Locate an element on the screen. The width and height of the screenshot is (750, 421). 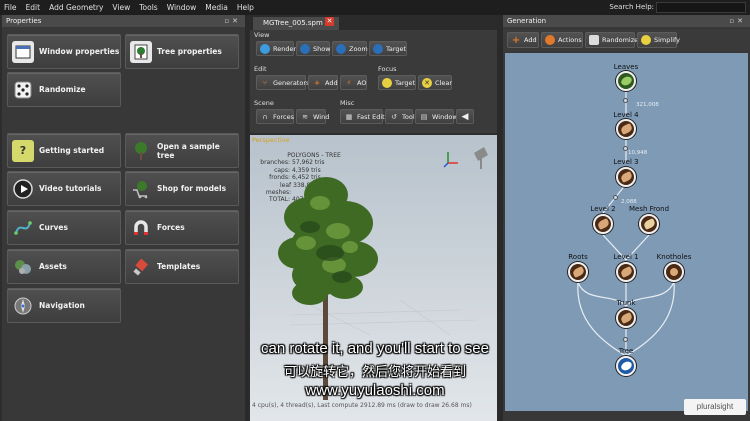
templates-button: Templates is located at coordinates (182, 266).